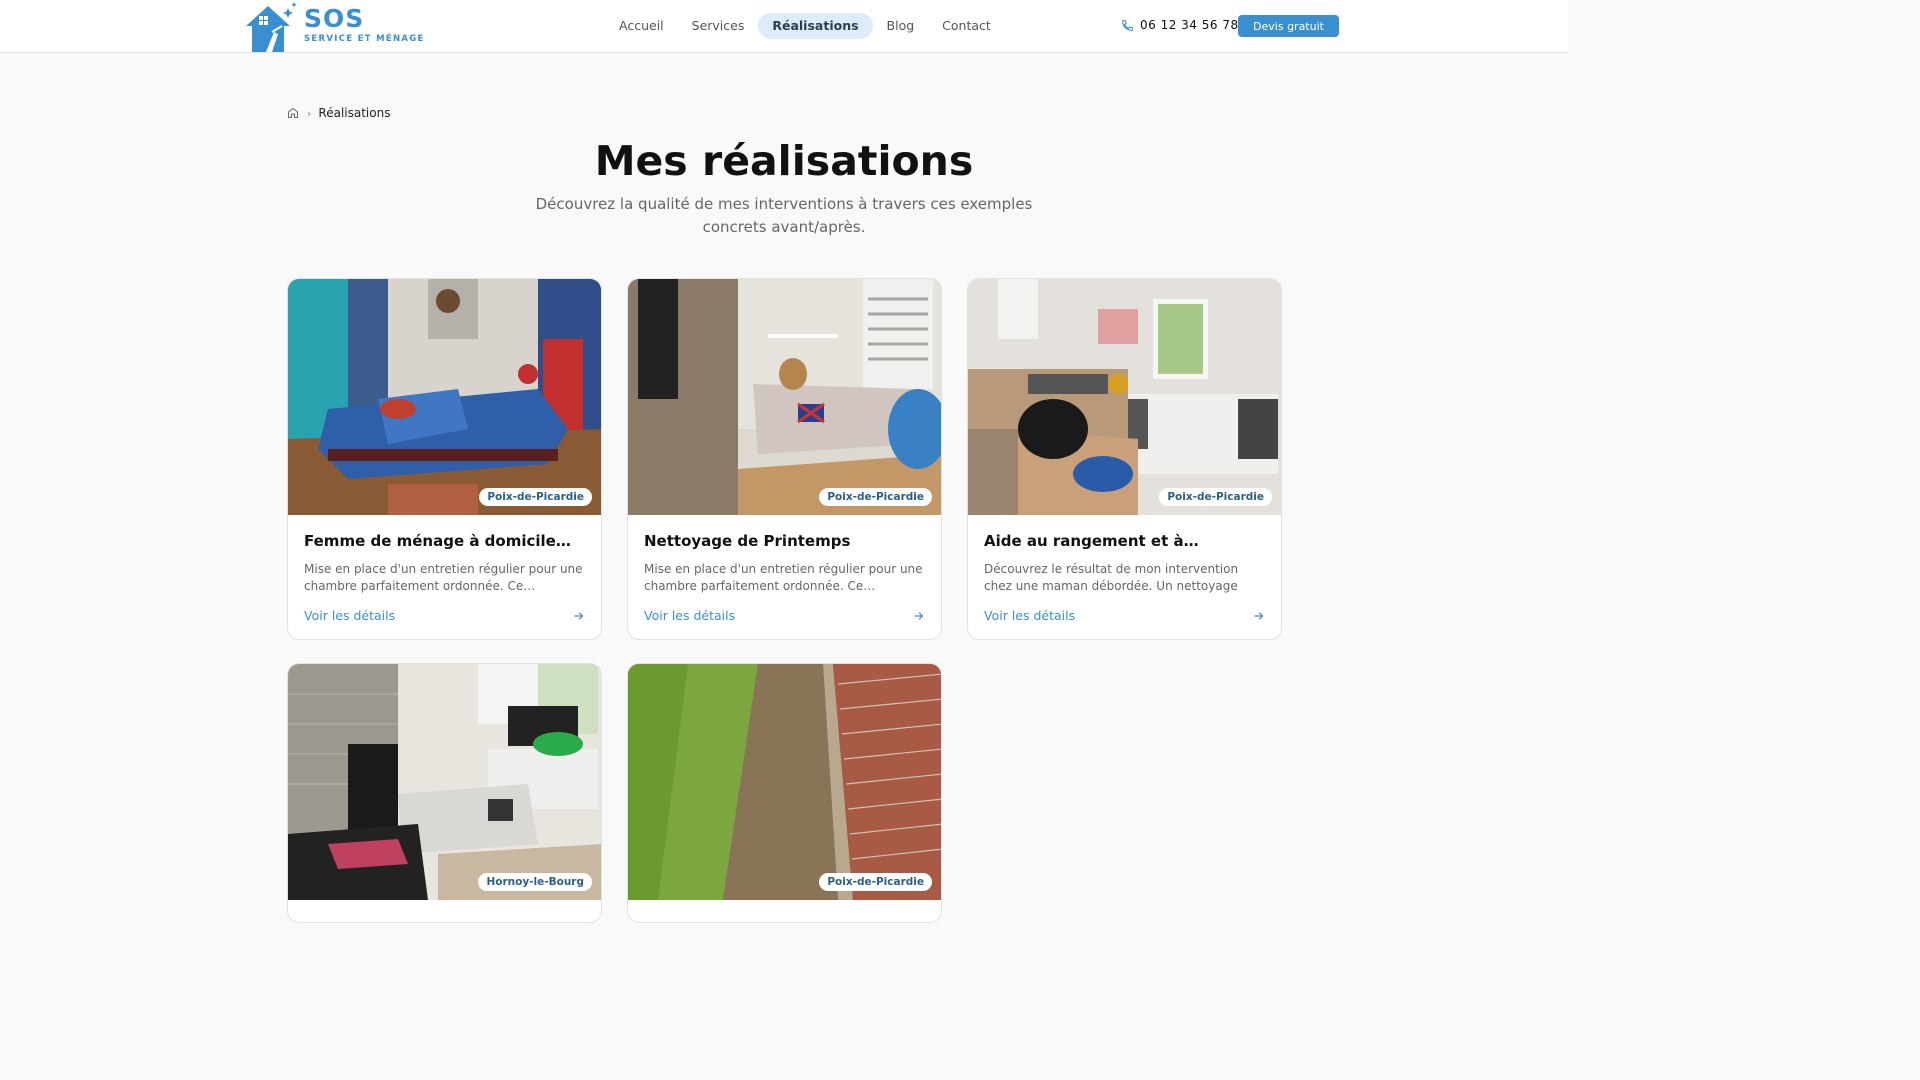  What do you see at coordinates (354, 113) in the screenshot?
I see `breadcrumb-current: Réalisations` at bounding box center [354, 113].